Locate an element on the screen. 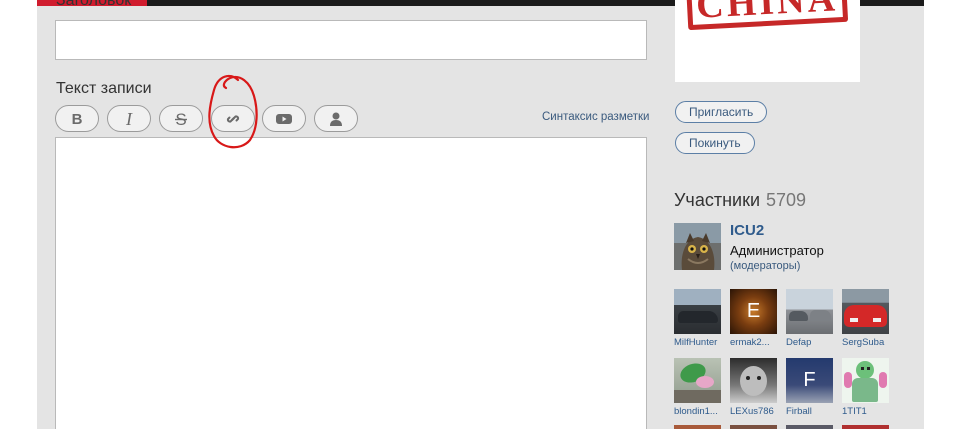  member-item: LEXus786 is located at coordinates (753, 387).